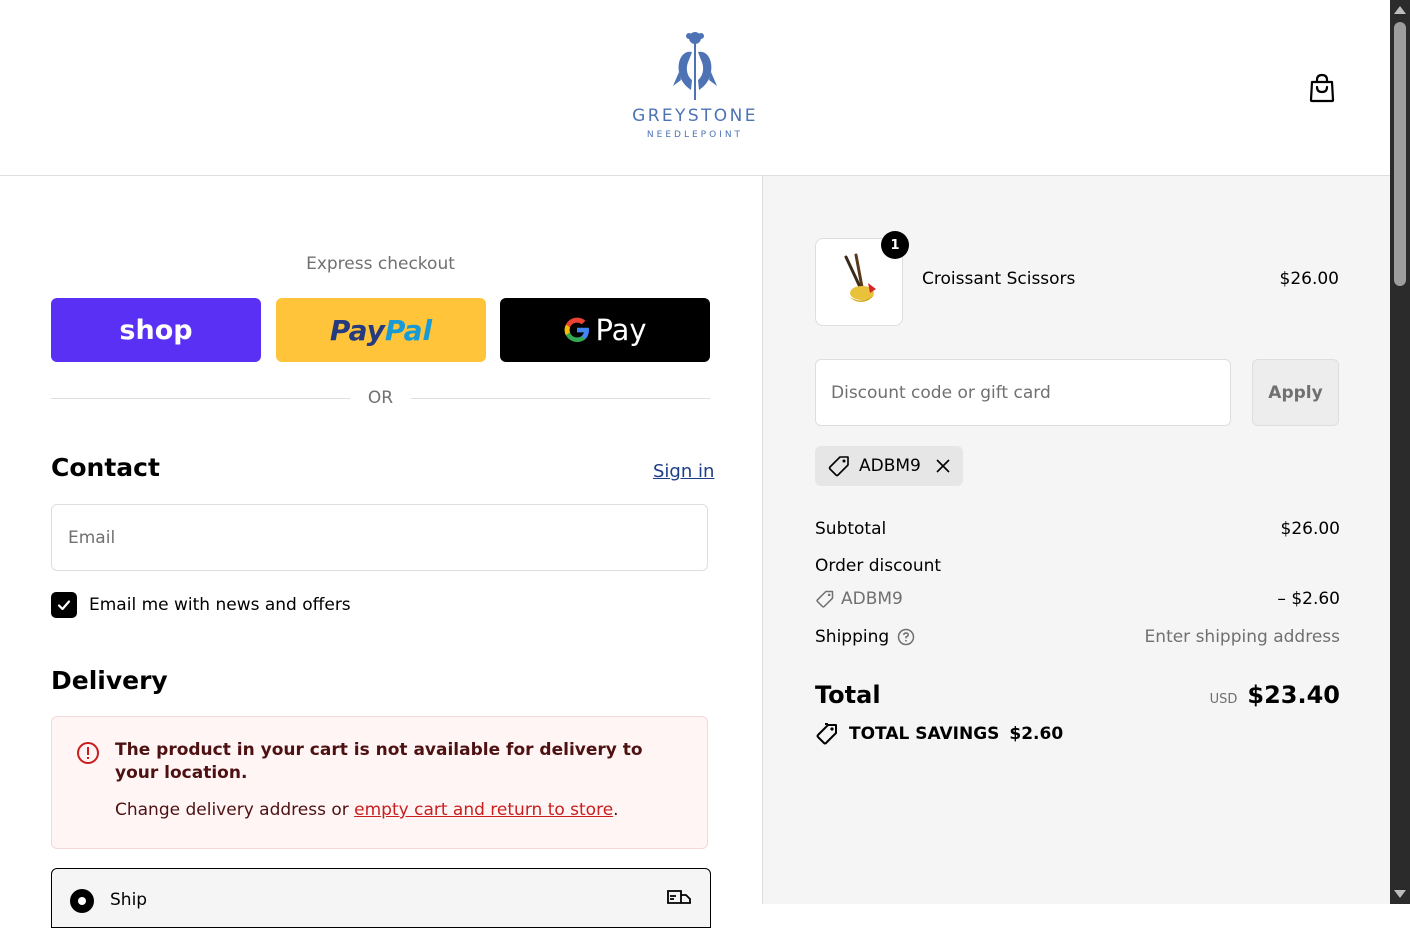 The width and height of the screenshot is (1410, 928). What do you see at coordinates (379, 537) in the screenshot?
I see `email-field` at bounding box center [379, 537].